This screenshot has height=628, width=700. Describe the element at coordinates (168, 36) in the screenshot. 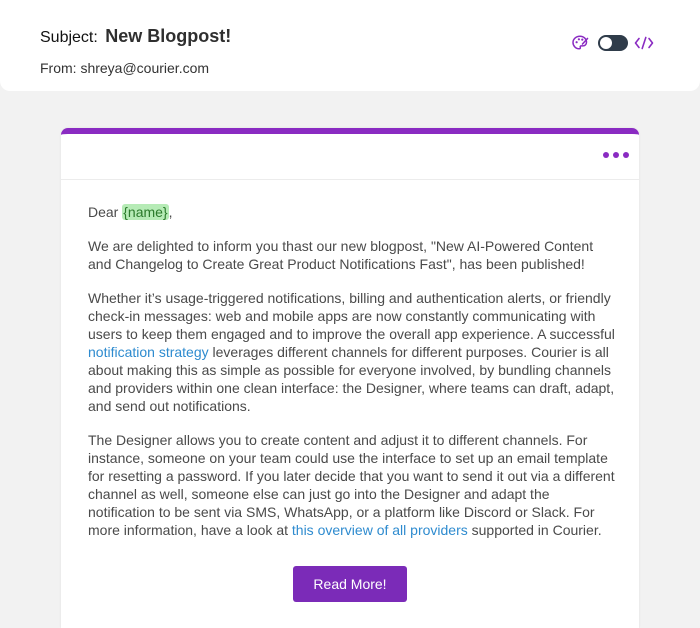

I see `subject-value: New Blogpost!` at that location.